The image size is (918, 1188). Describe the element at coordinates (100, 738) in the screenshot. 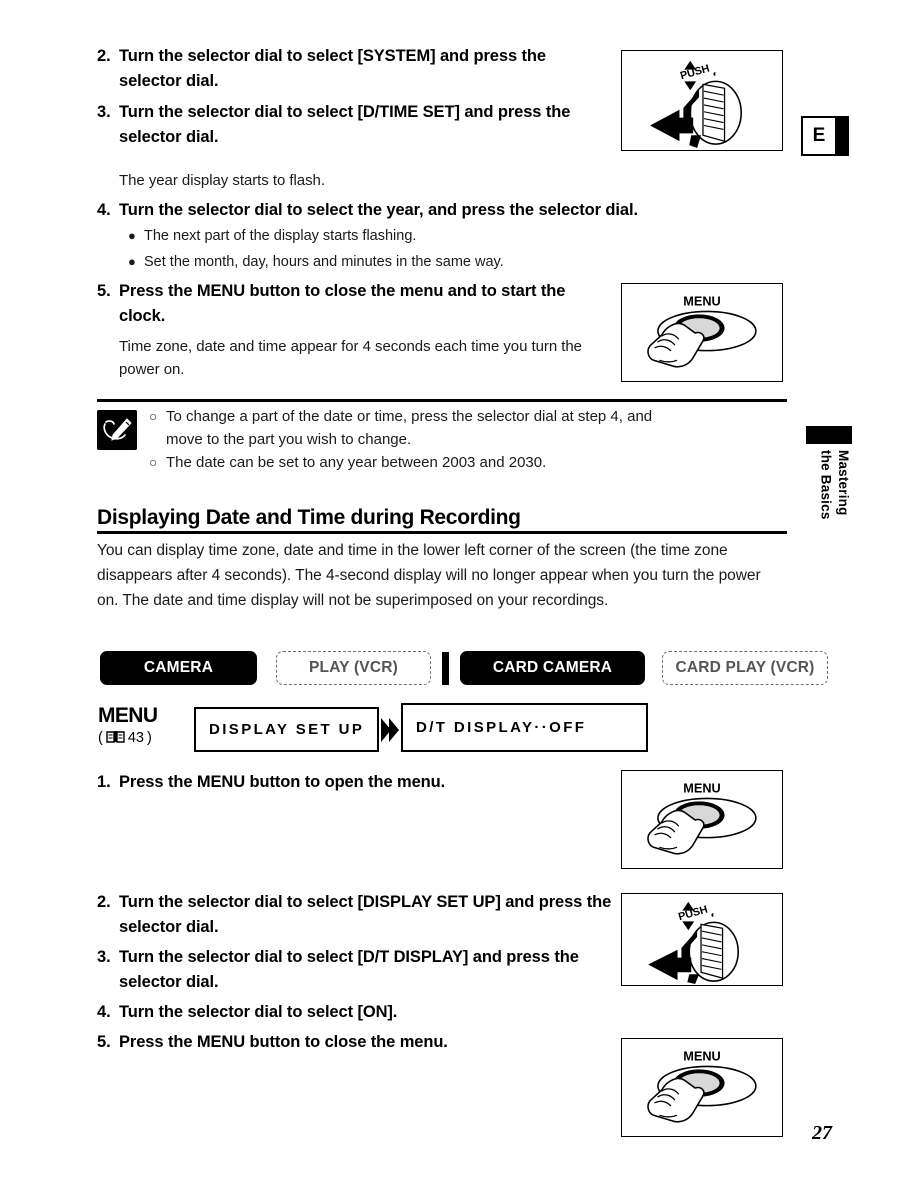

I see `paren-open: (` at that location.